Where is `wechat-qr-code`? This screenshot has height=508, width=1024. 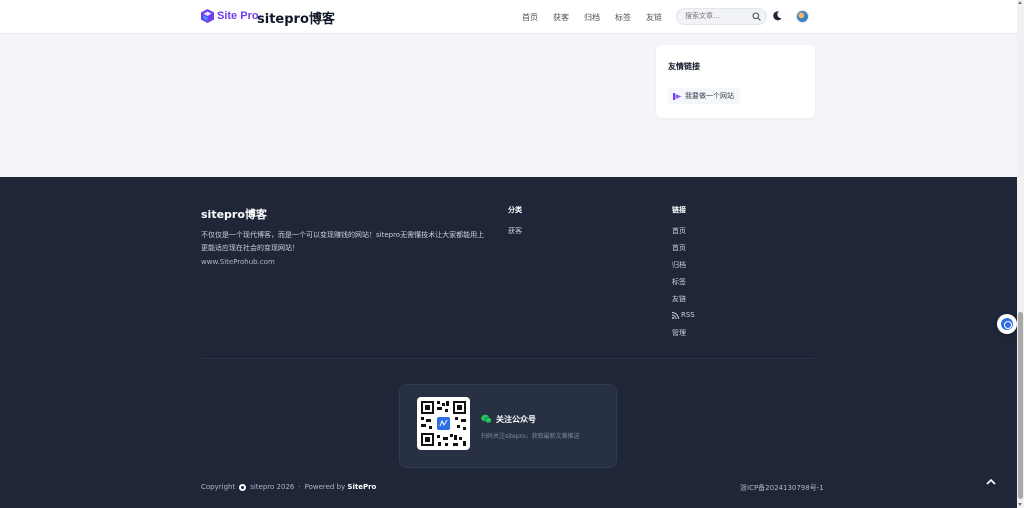 wechat-qr-code is located at coordinates (443, 423).